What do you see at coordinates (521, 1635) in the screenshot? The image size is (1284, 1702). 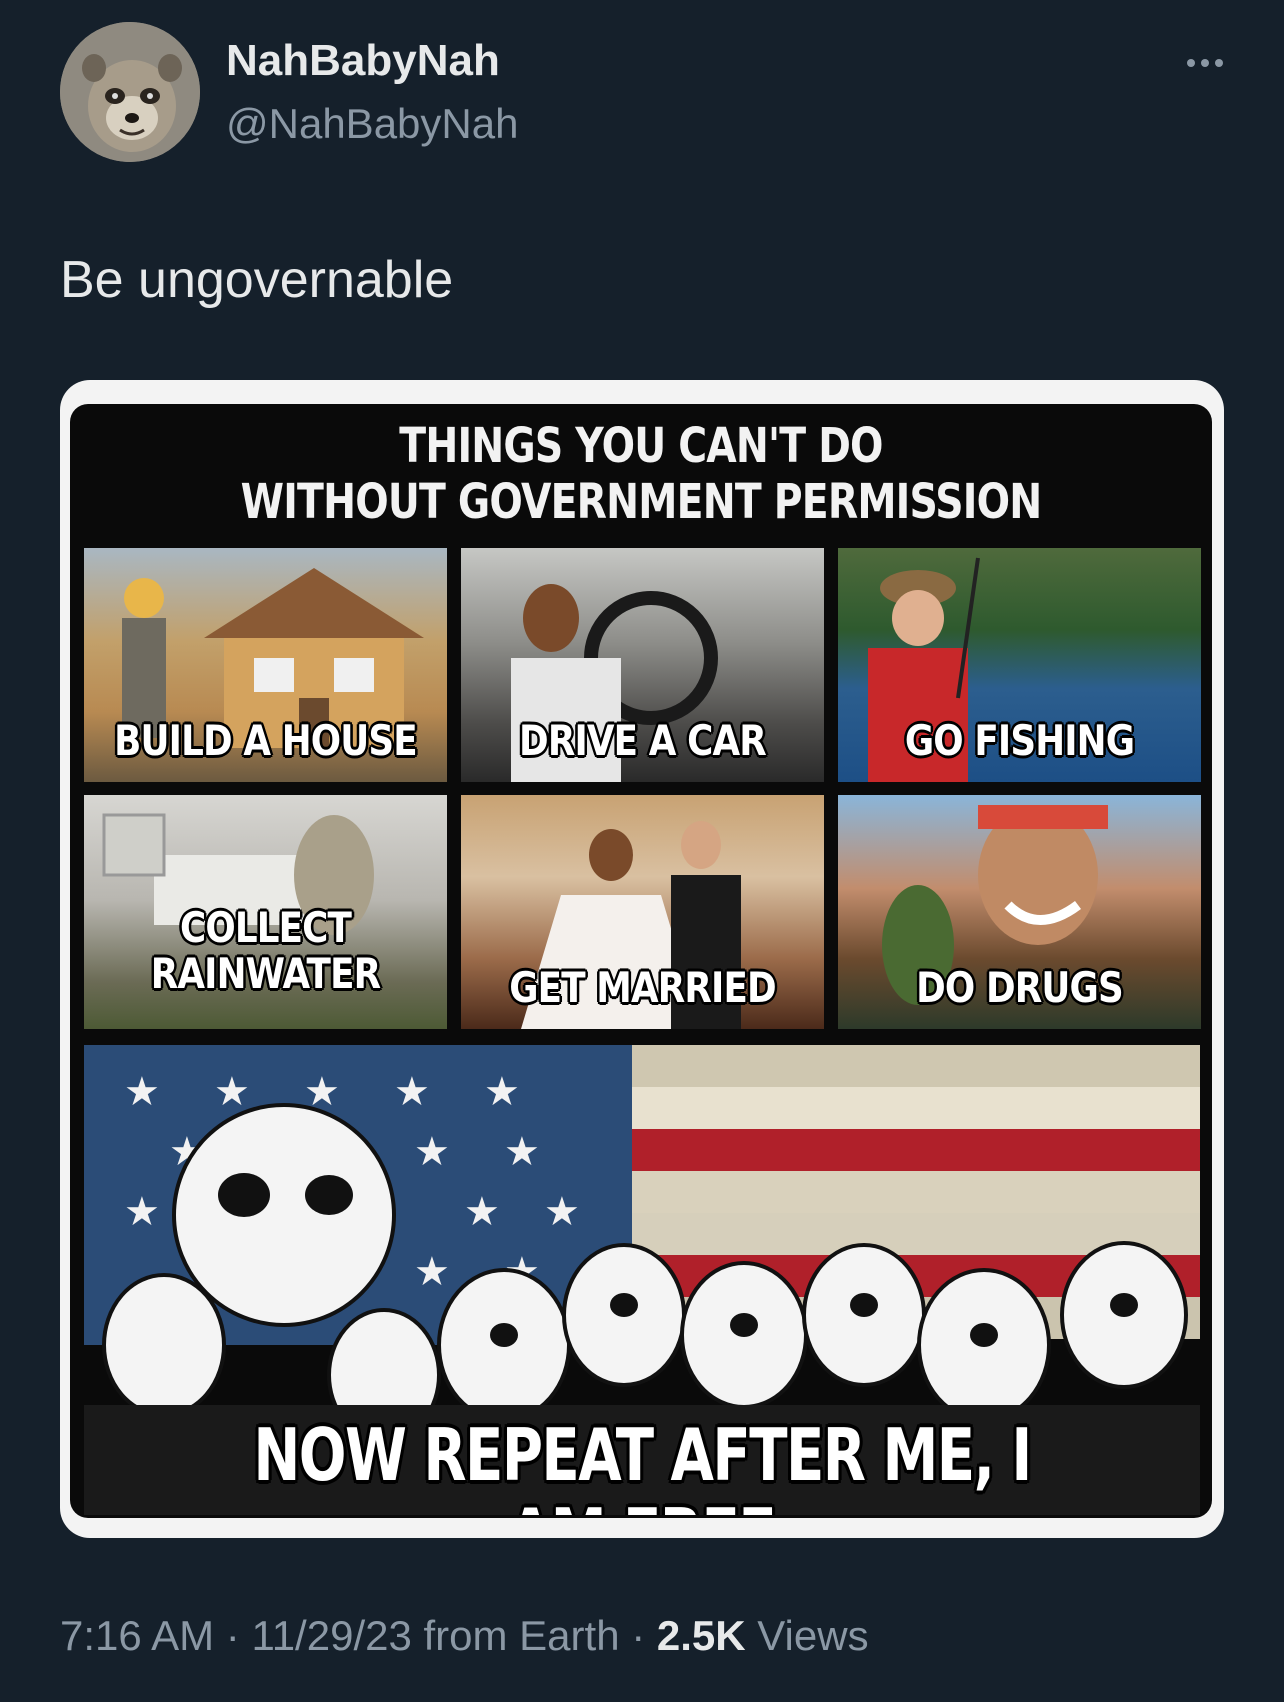 I see `tweet-source: from Earth` at bounding box center [521, 1635].